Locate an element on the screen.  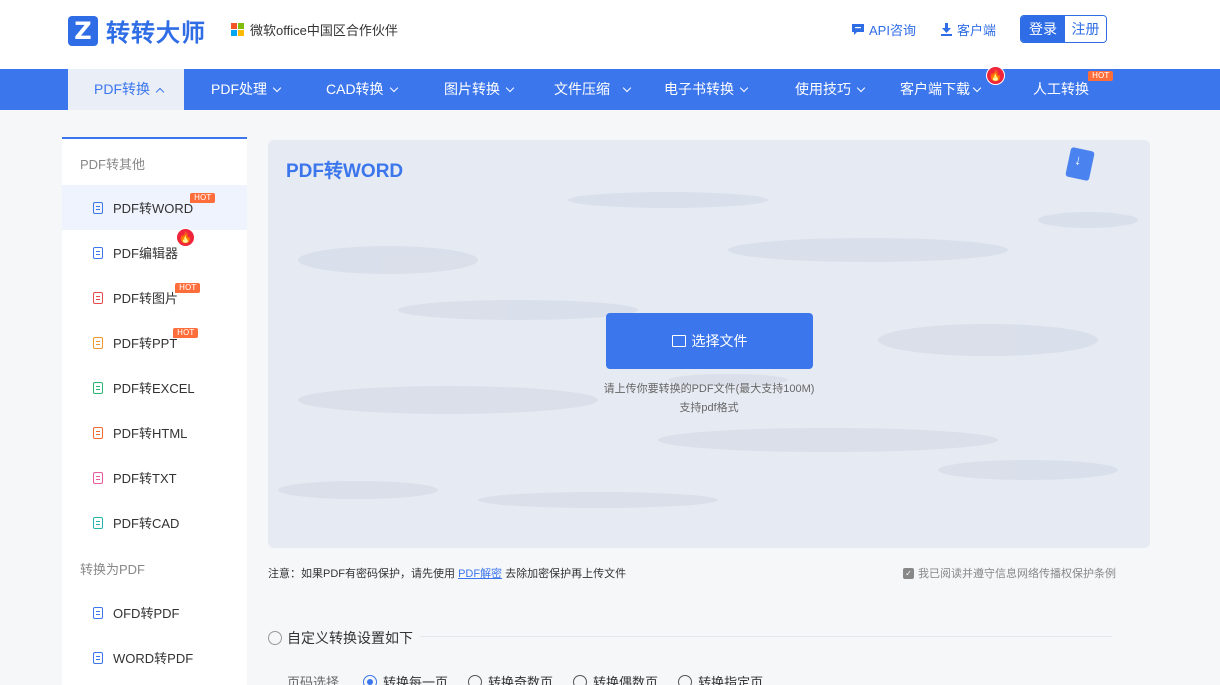
radio-specified-pages: 转换指定页 is located at coordinates (720, 678).